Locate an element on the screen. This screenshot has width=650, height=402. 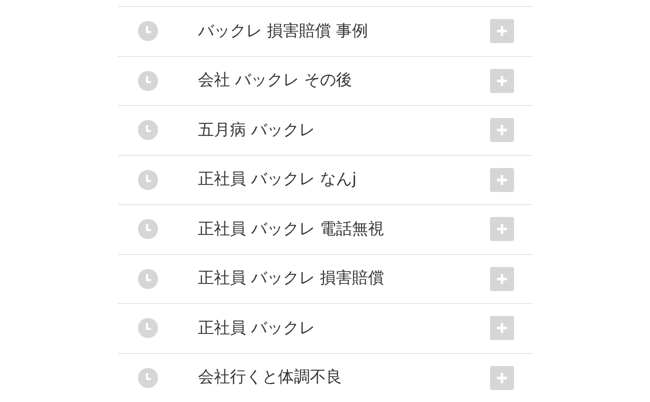
search-history-text: 正社員 バックレ is located at coordinates (344, 328).